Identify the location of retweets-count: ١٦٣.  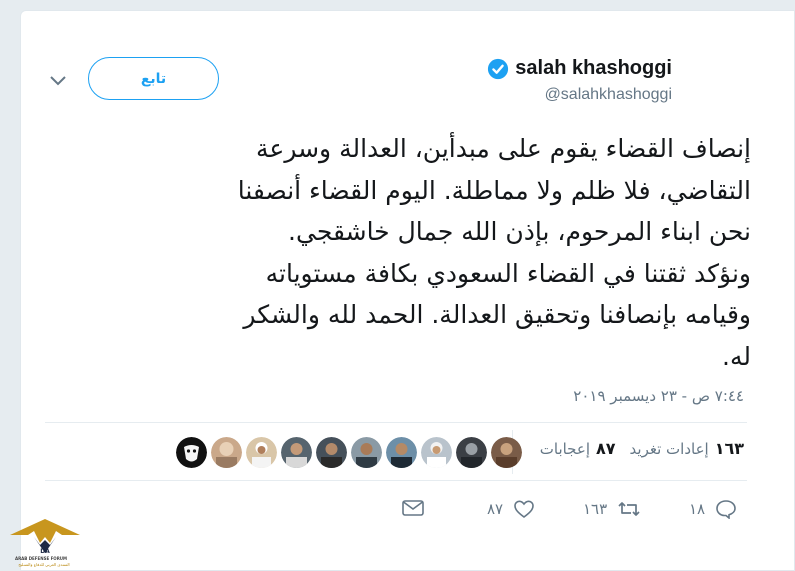
(729, 448).